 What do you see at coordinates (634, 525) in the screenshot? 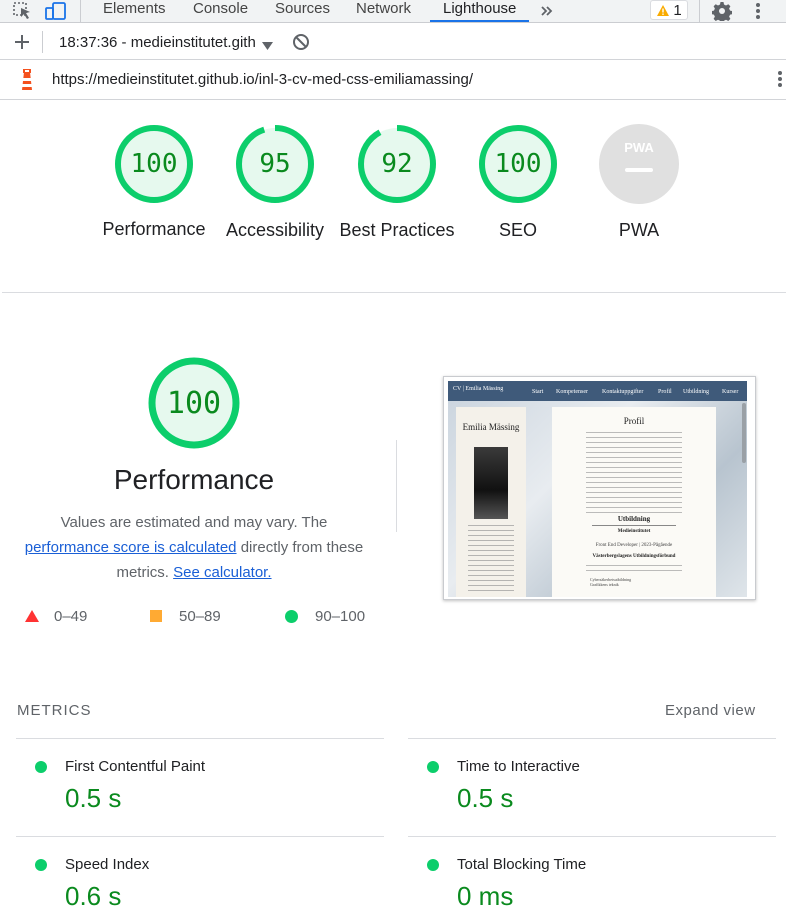
I see `screenshot-rule` at bounding box center [634, 525].